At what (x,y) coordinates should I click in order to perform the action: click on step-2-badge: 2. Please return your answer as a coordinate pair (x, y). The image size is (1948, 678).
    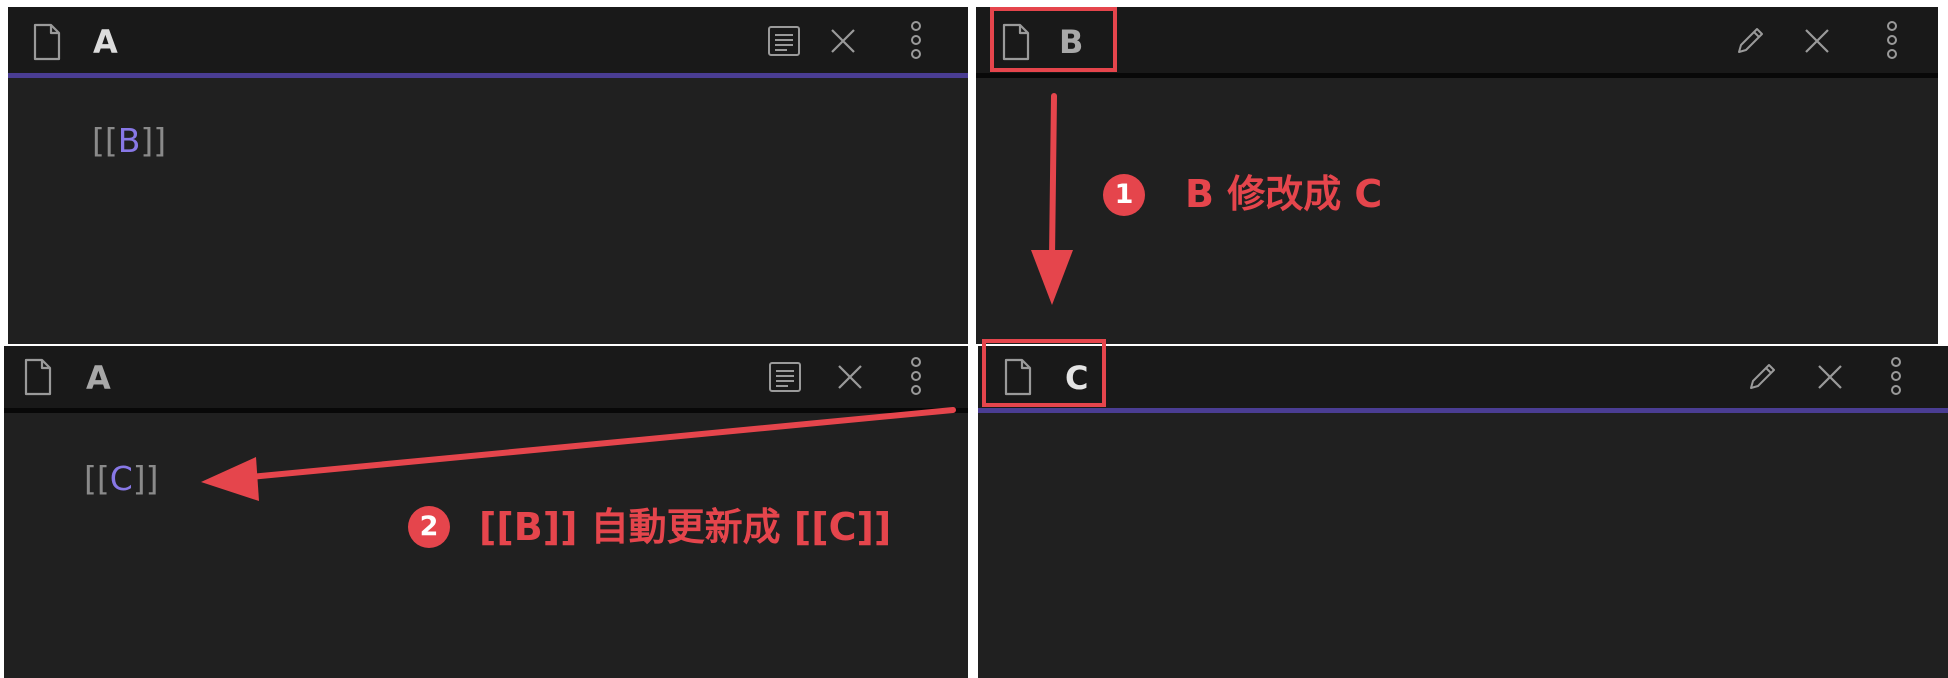
    Looking at the image, I should click on (429, 527).